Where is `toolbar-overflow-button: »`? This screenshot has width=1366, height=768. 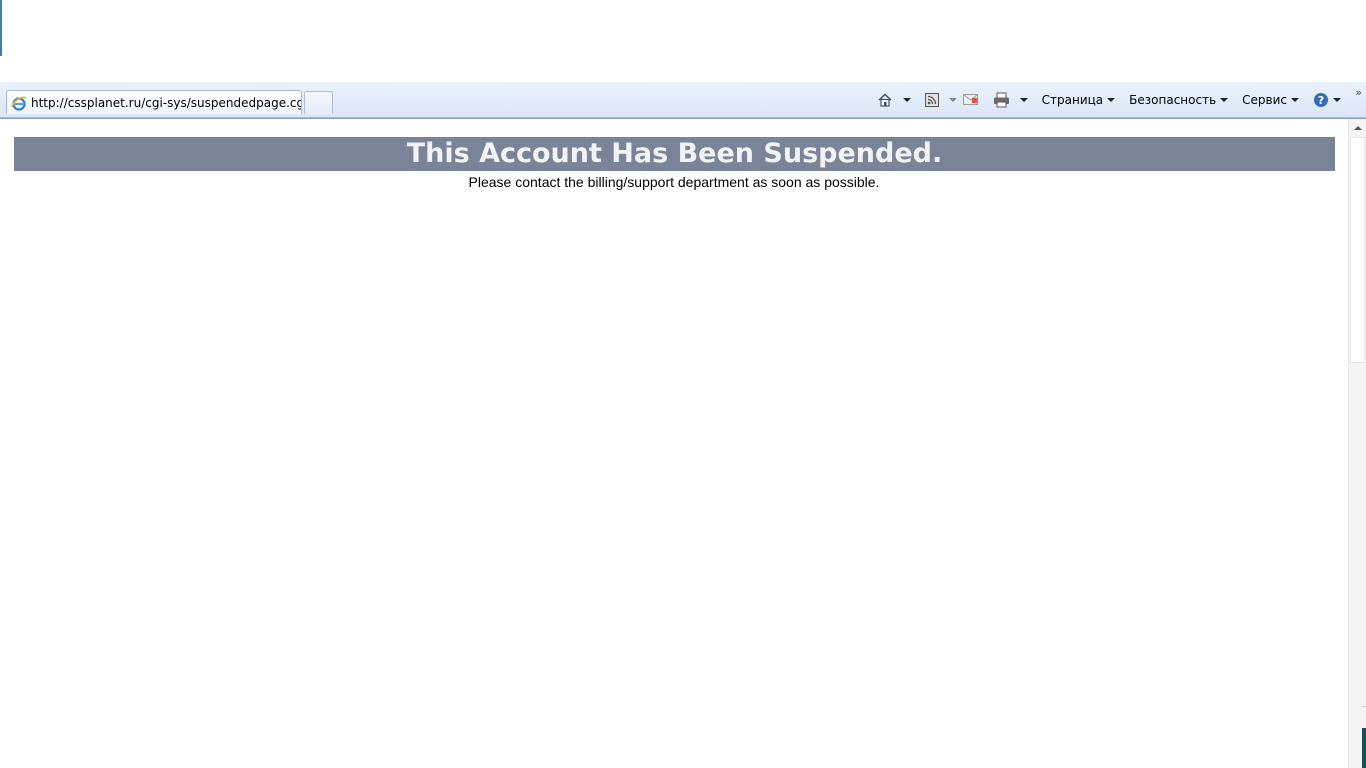
toolbar-overflow-button: » is located at coordinates (1358, 92).